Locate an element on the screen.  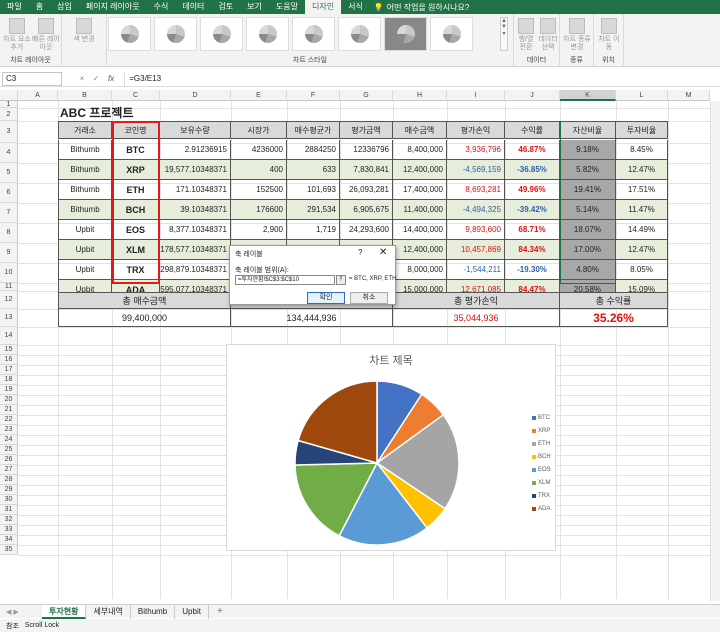
row-header-5: 5 is located at coordinates (9, 173).